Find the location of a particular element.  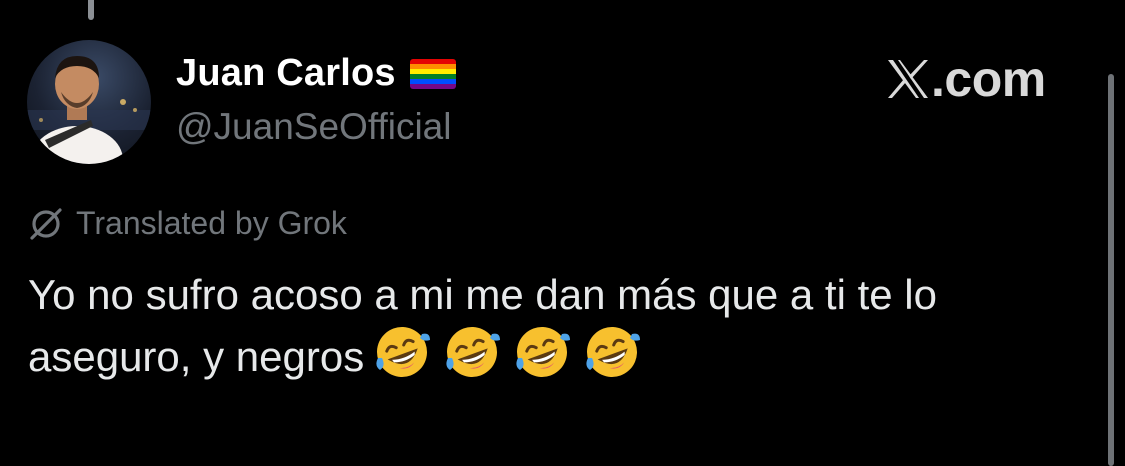

avatar is located at coordinates (89, 102).